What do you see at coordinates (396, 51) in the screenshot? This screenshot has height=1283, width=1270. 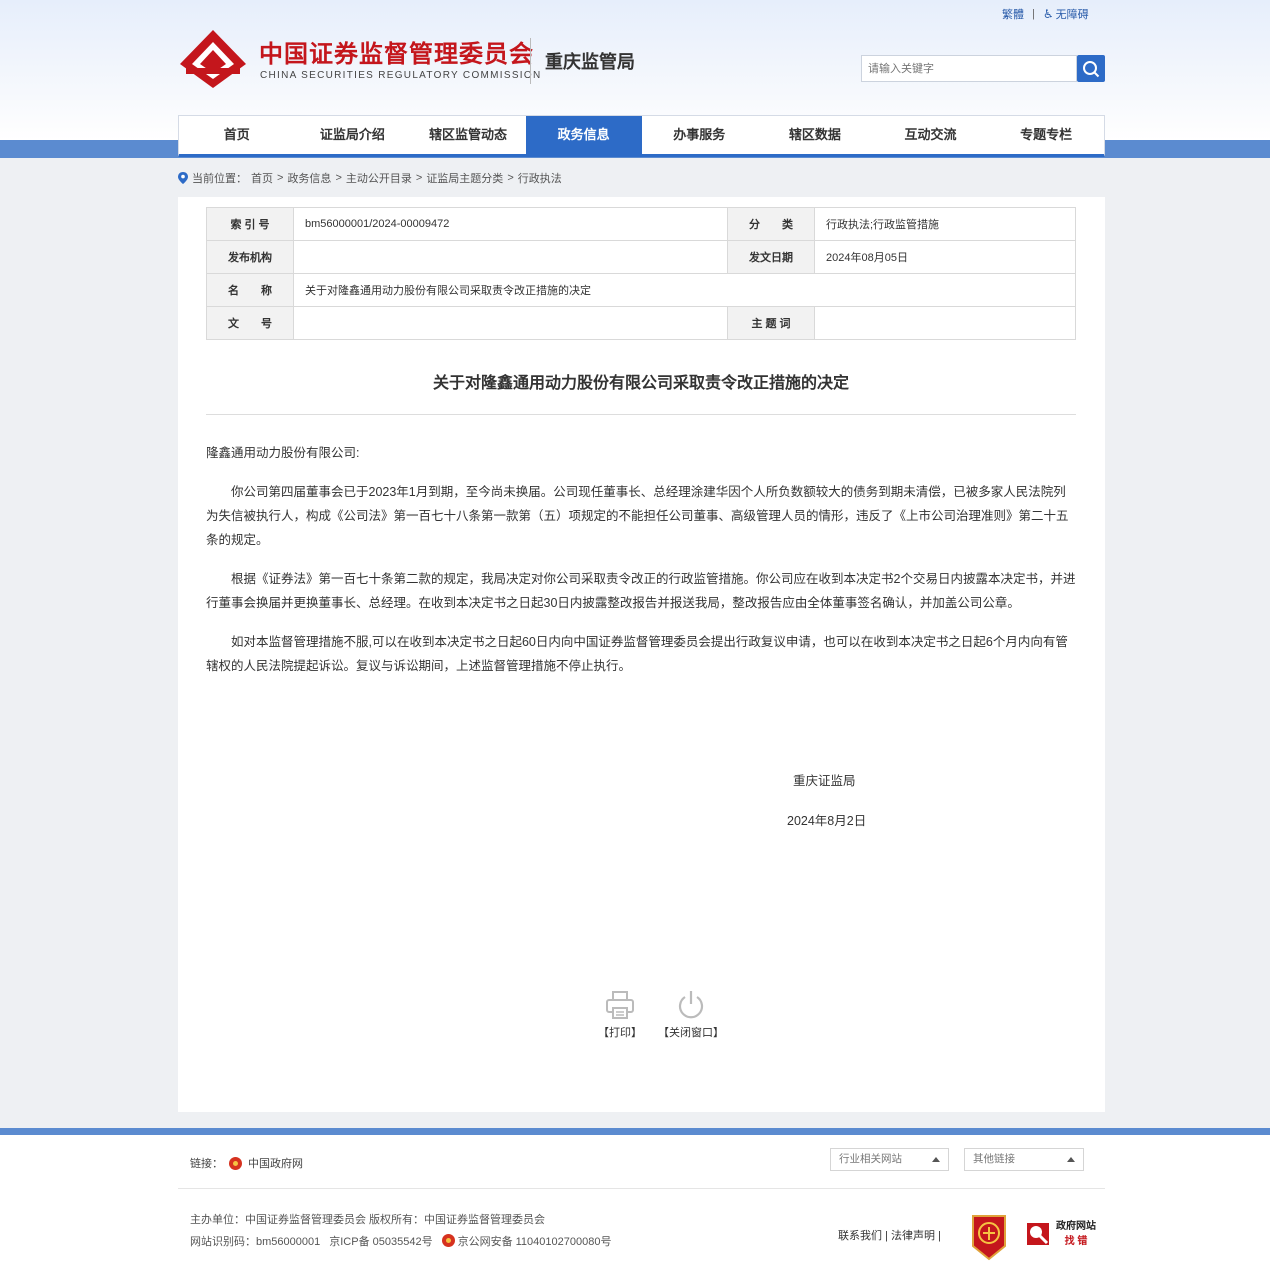 I see `brand-name-cn: 中国证券监督管理委员会` at bounding box center [396, 51].